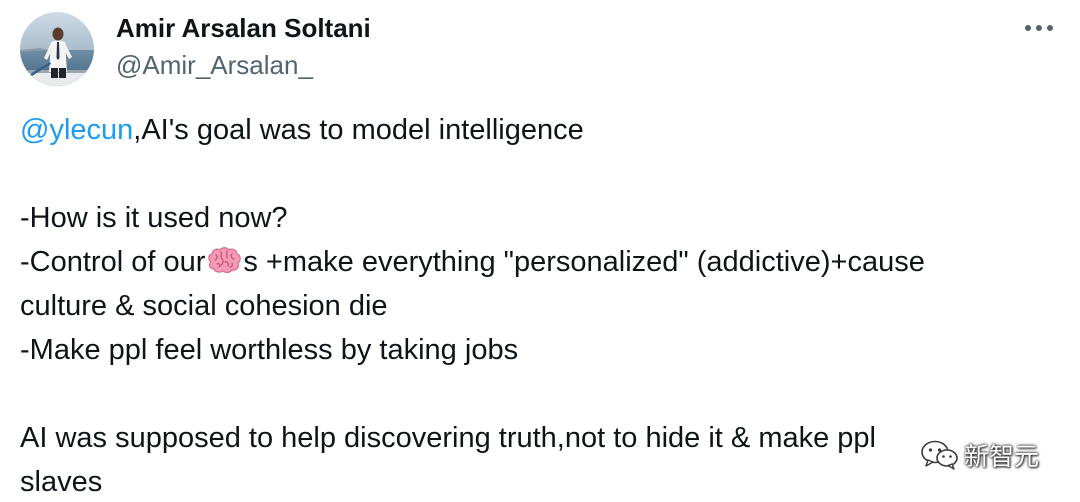  I want to click on profile-photo, so click(57, 49).